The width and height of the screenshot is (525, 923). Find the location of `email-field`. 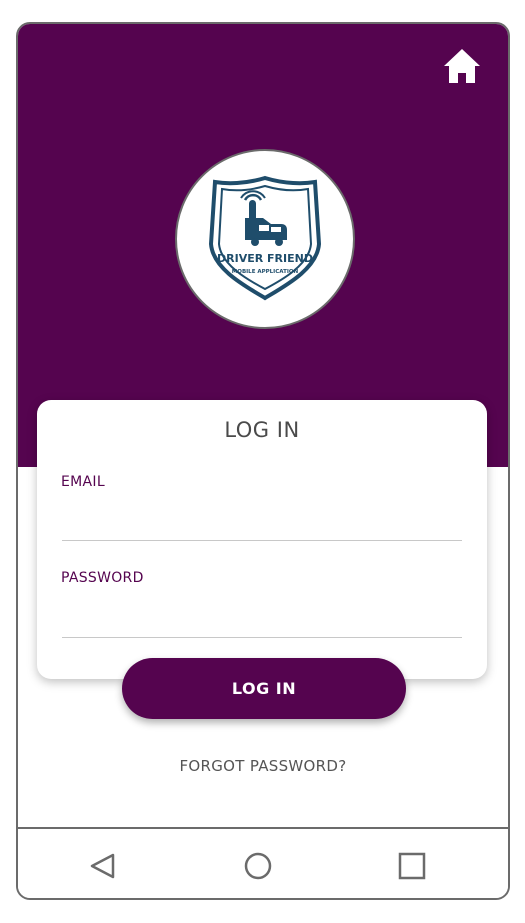

email-field is located at coordinates (262, 525).